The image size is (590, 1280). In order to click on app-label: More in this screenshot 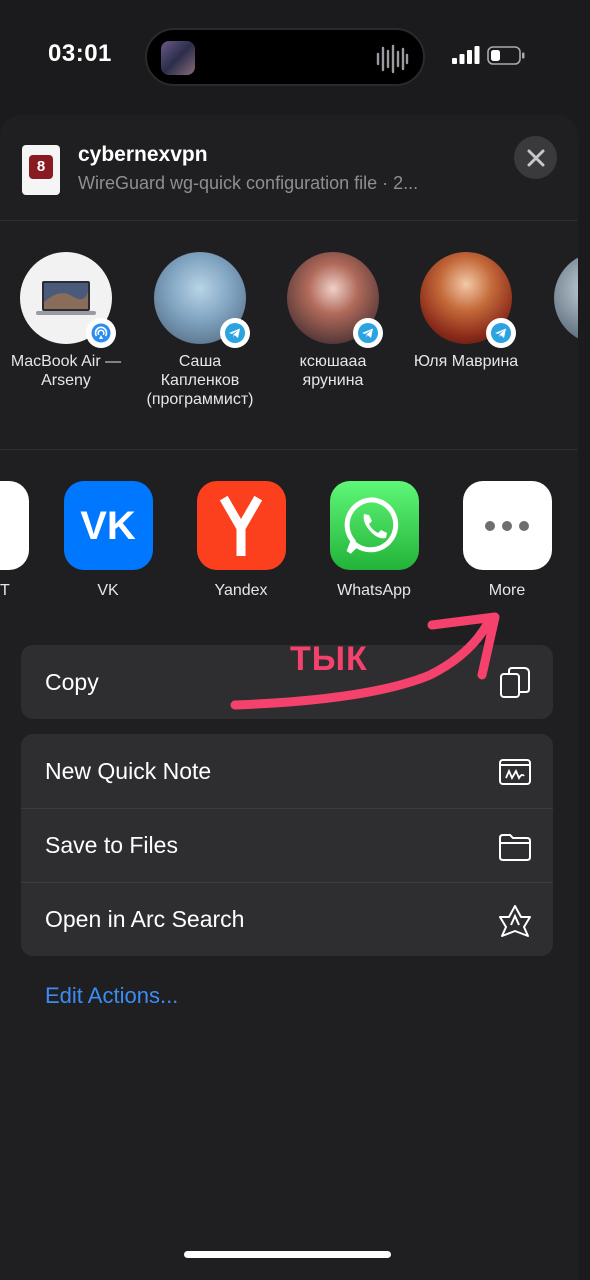, I will do `click(507, 590)`.